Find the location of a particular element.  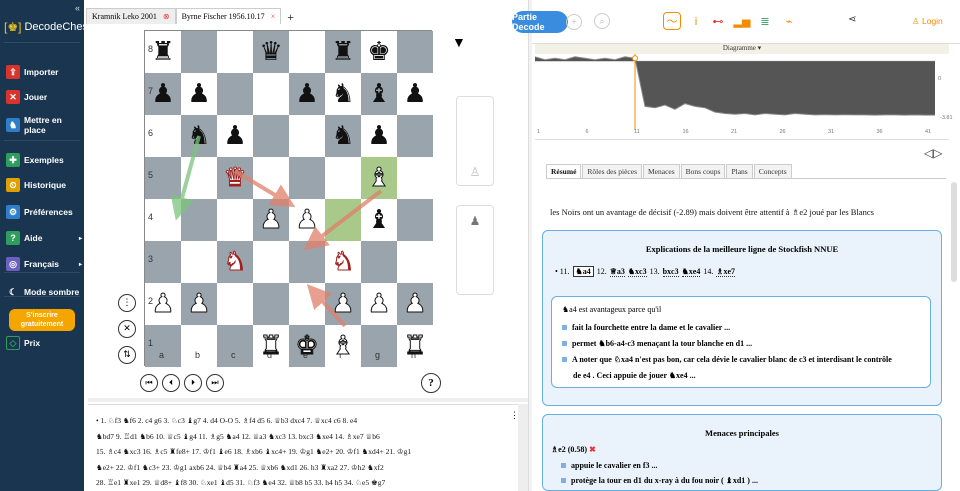

square-c4 is located at coordinates (235, 220).